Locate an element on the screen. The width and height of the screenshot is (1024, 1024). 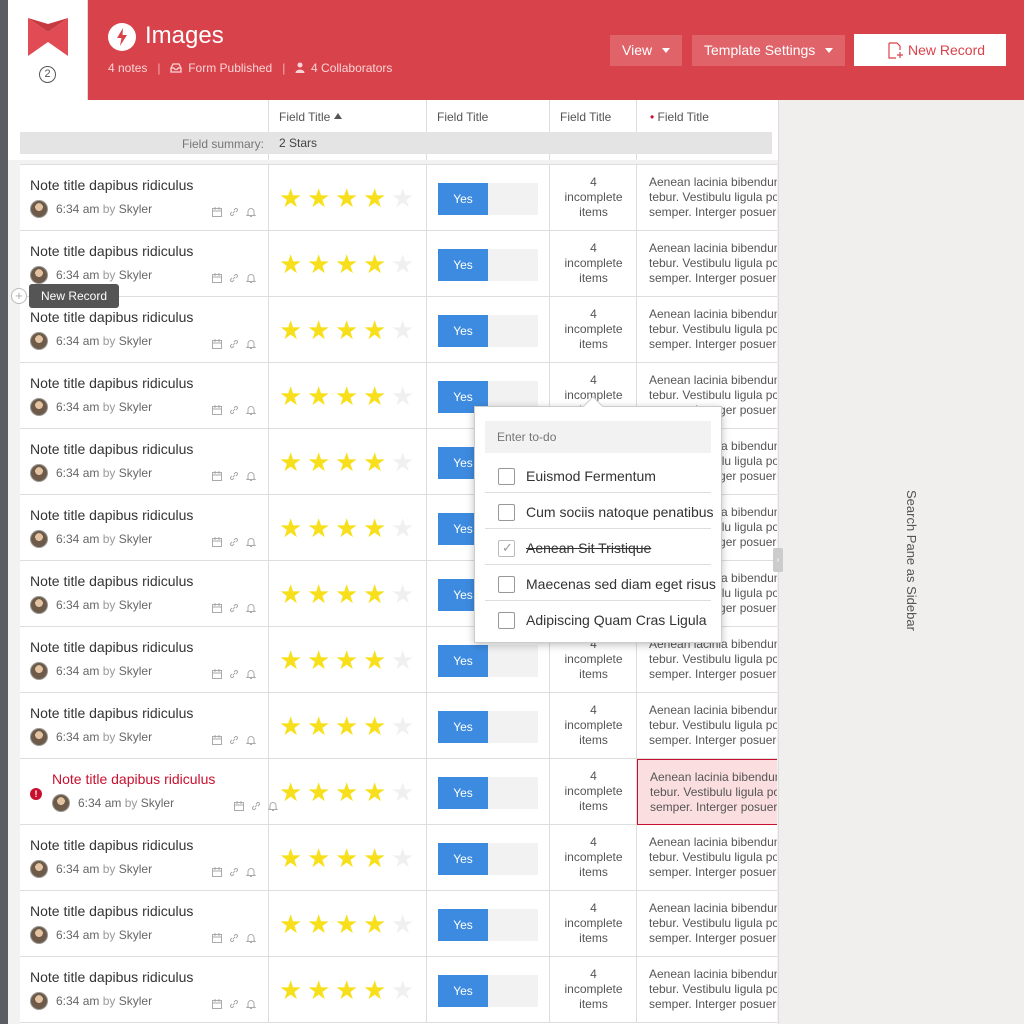
sidebar-collapse-handle: › is located at coordinates (778, 560).